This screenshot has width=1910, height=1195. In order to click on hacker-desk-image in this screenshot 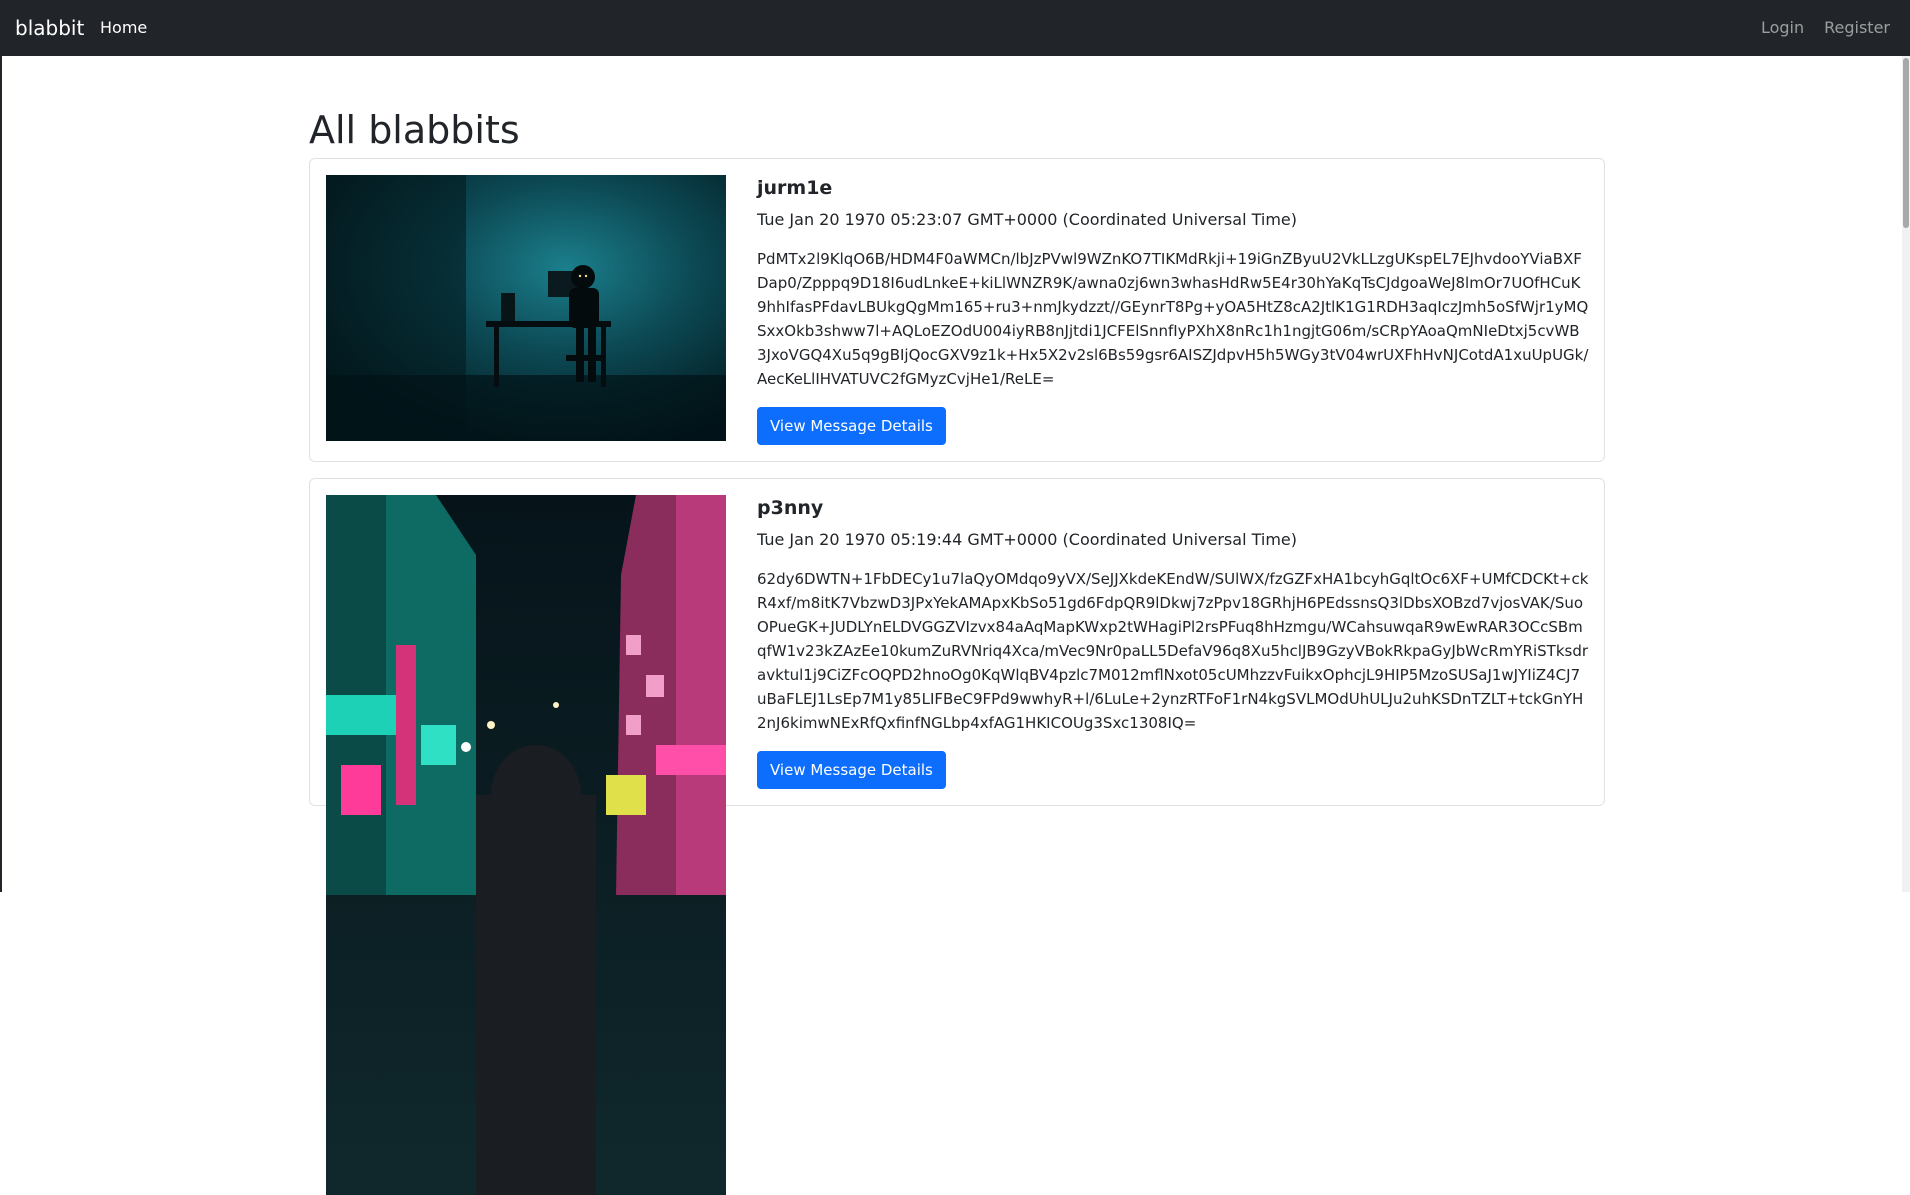, I will do `click(526, 308)`.